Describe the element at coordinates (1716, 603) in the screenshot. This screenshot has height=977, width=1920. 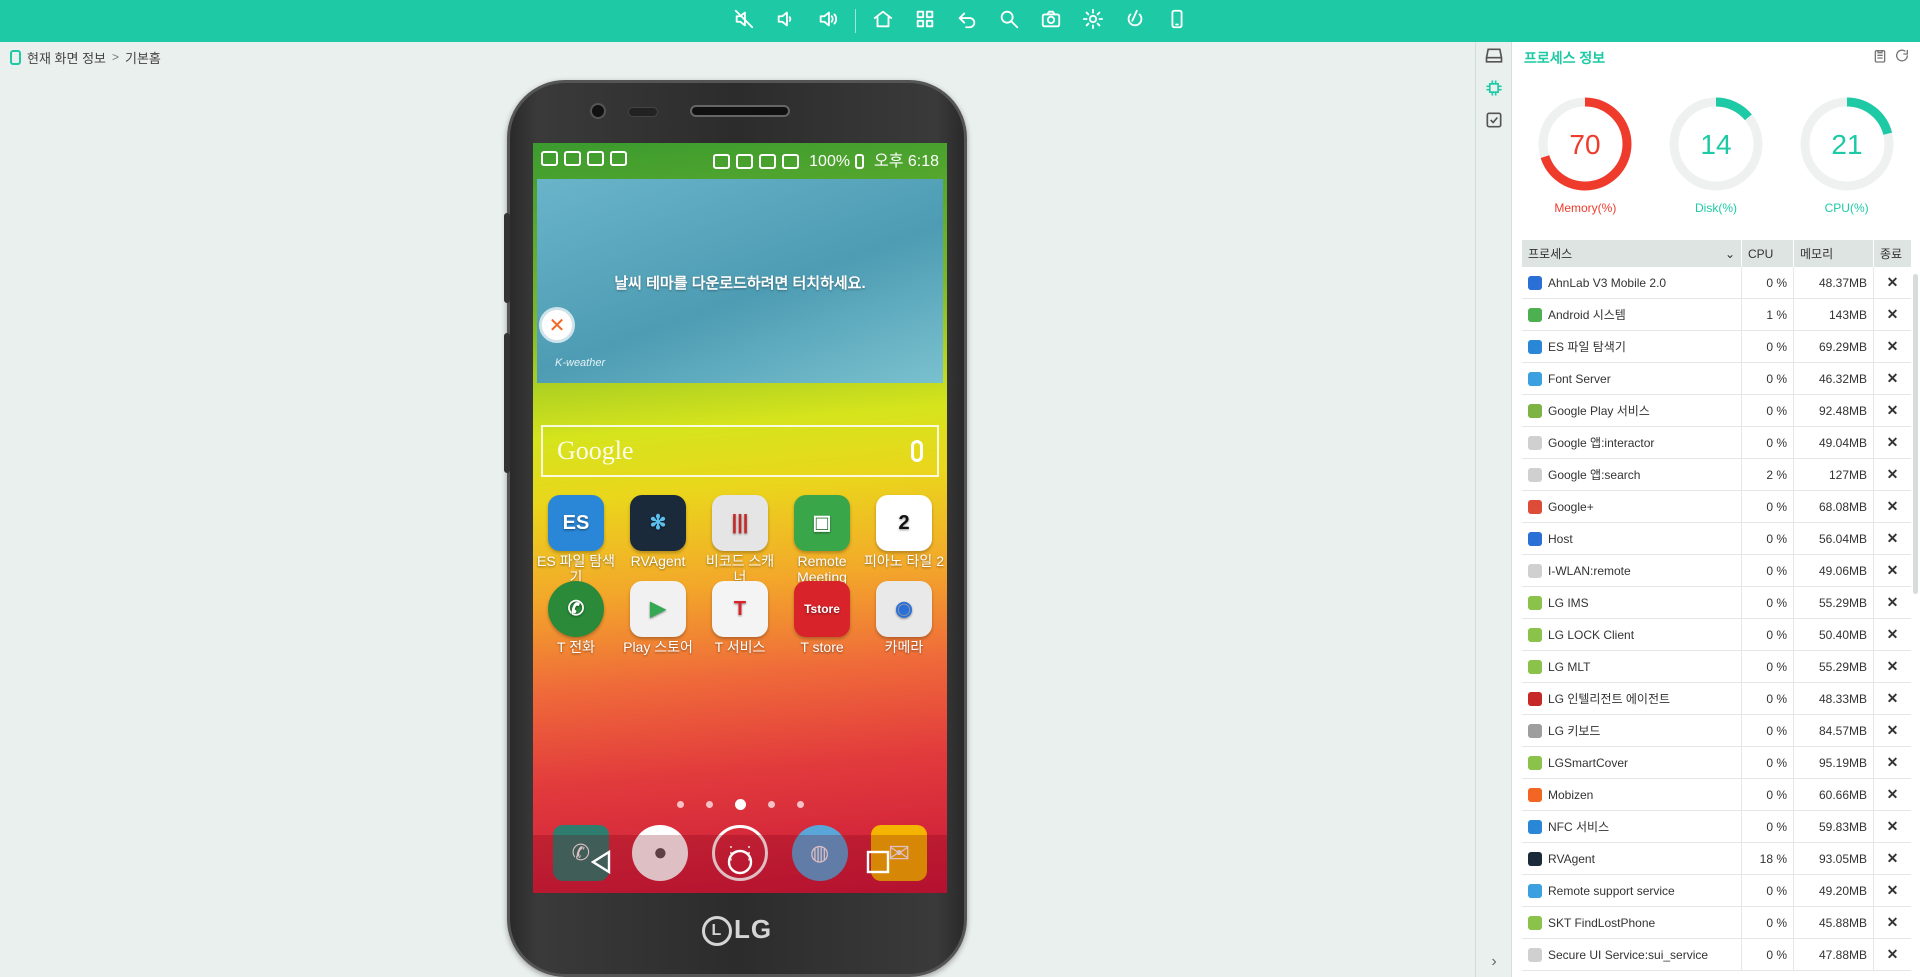
I see `table-row: LG IMS 0 % 55.29MB ✕` at that location.